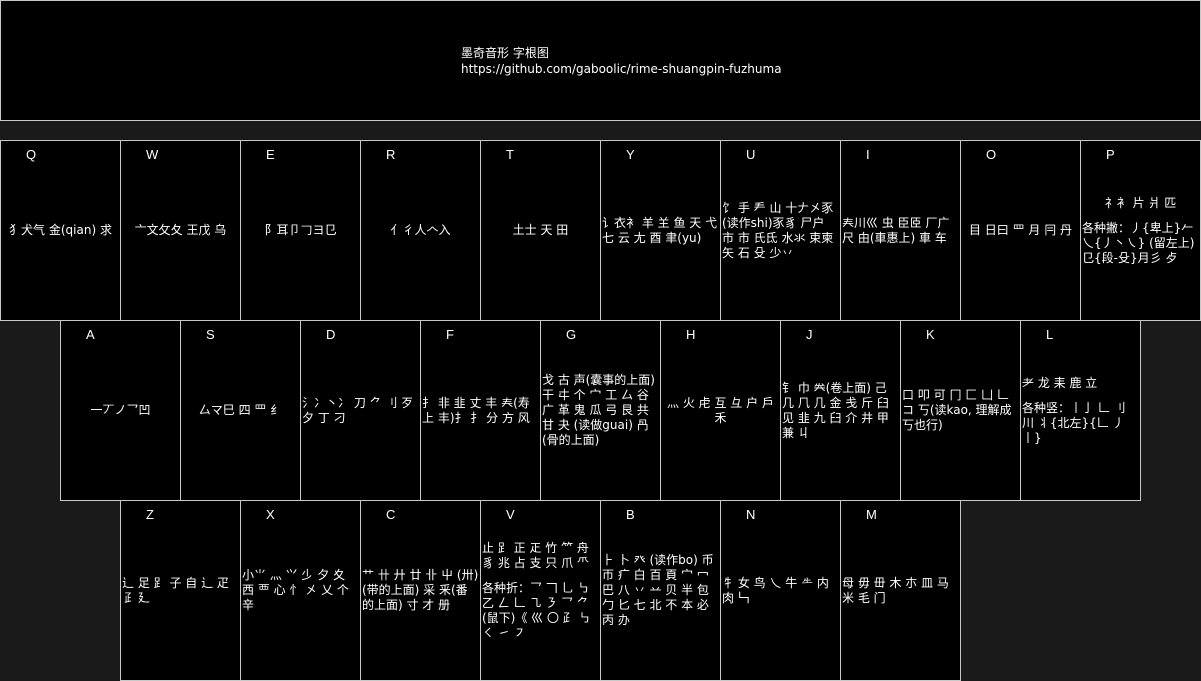 The image size is (1201, 681). I want to click on key-roots: 礻衤 片 爿 匹, so click(1140, 202).